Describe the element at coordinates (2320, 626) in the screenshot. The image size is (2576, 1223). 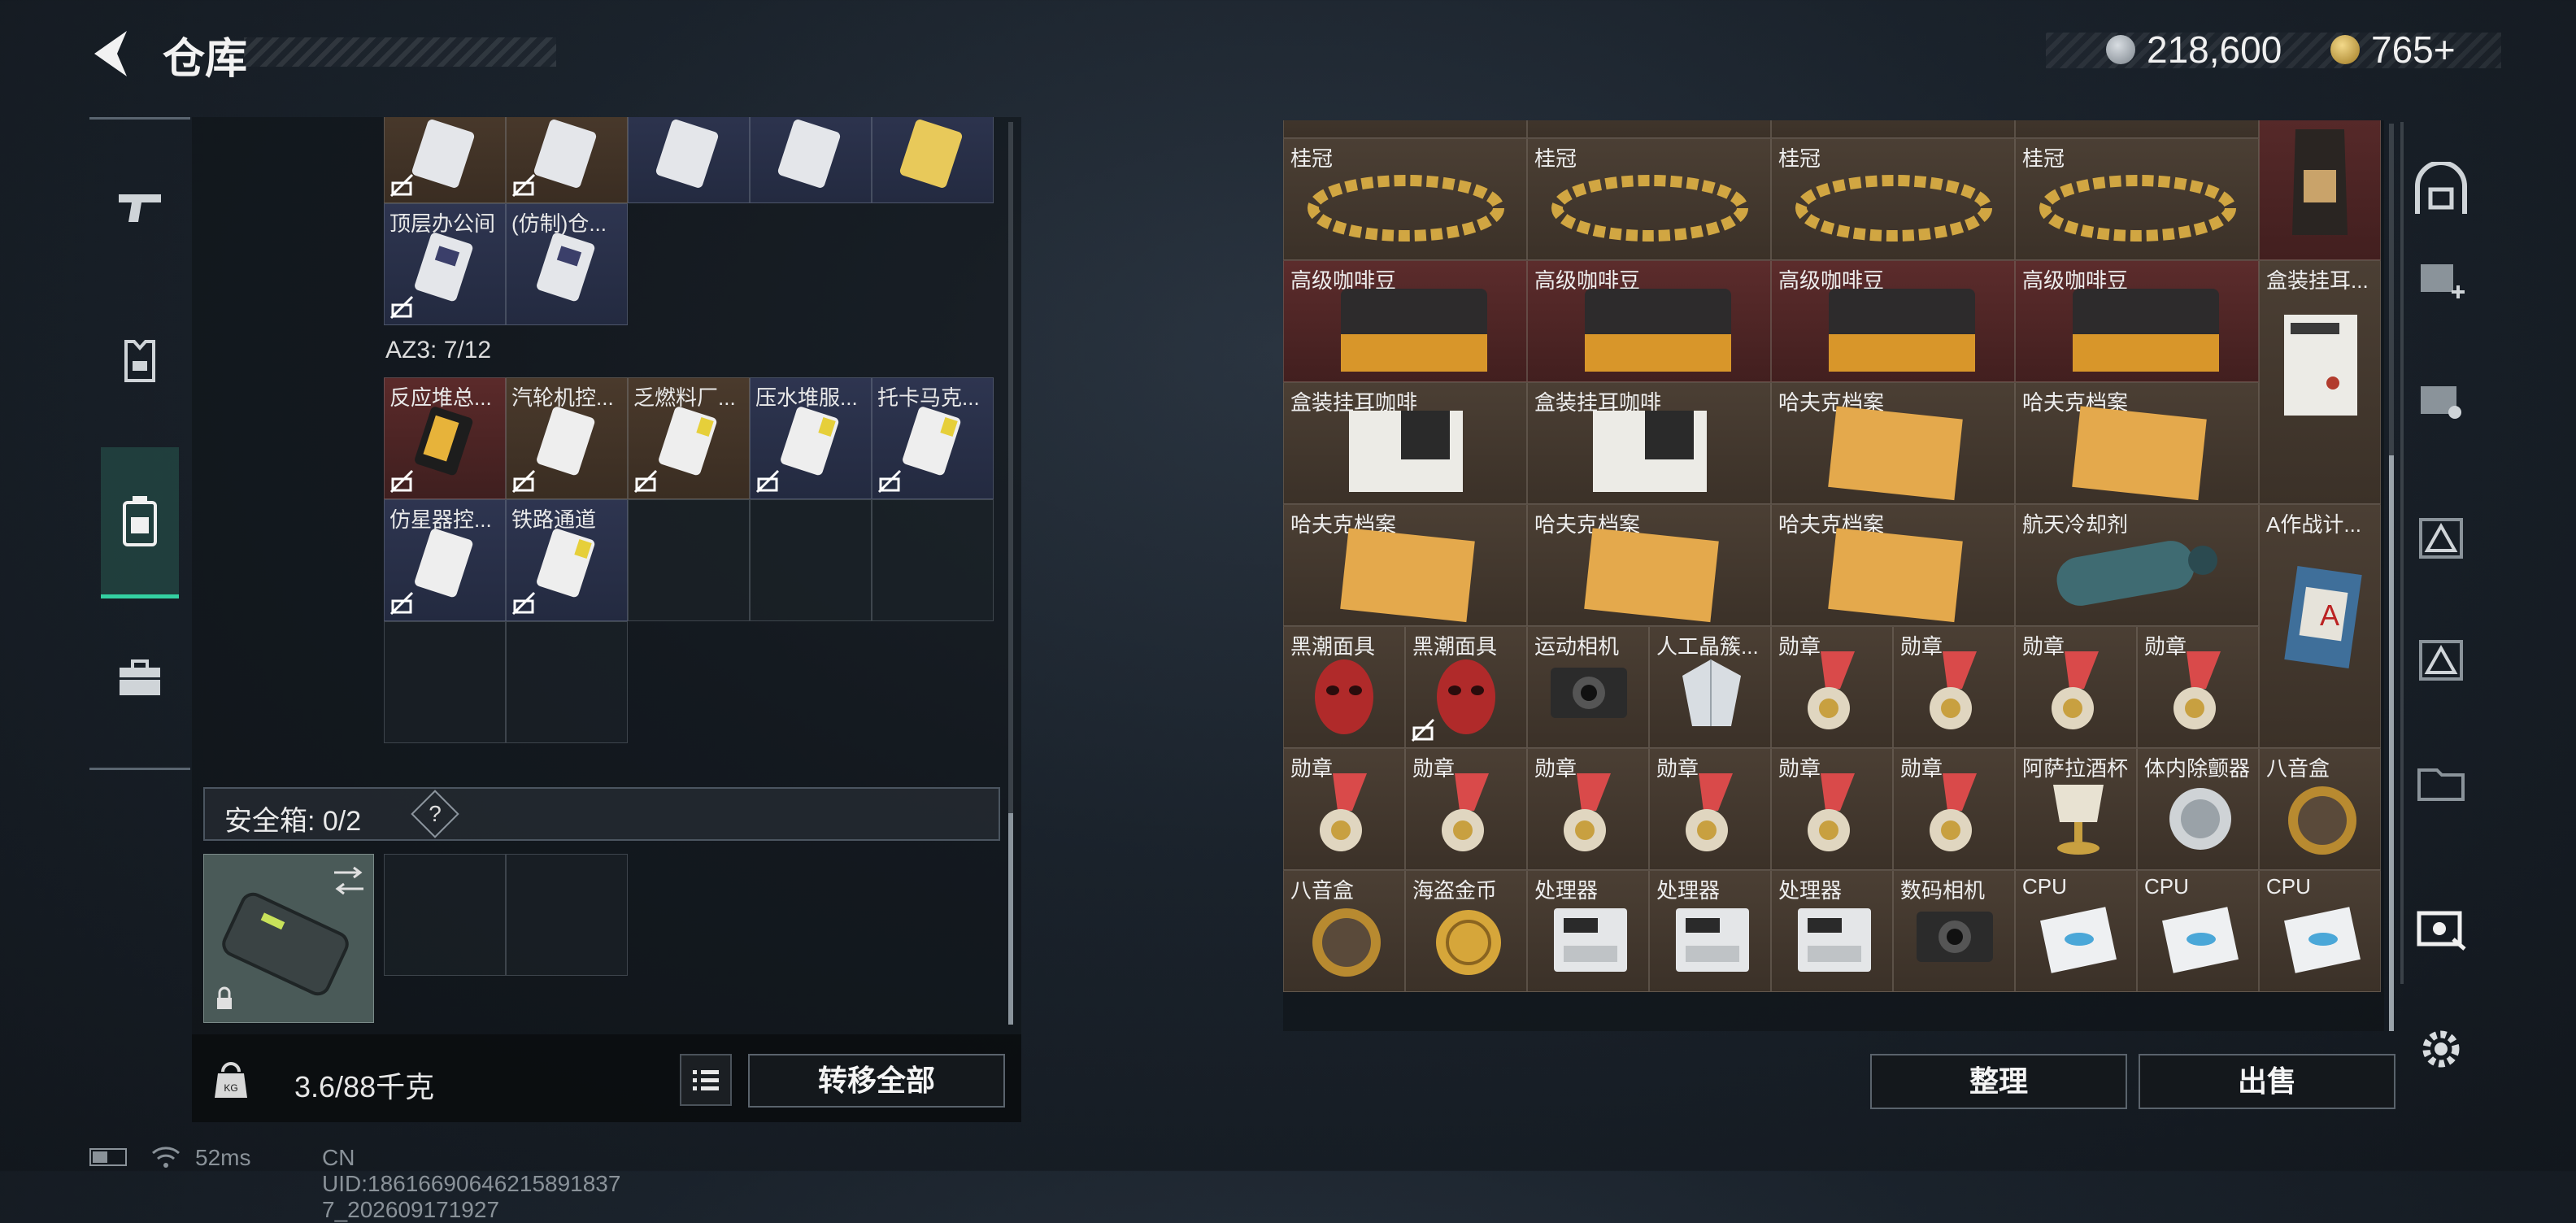
I see `item-slot: A作战计... A` at that location.